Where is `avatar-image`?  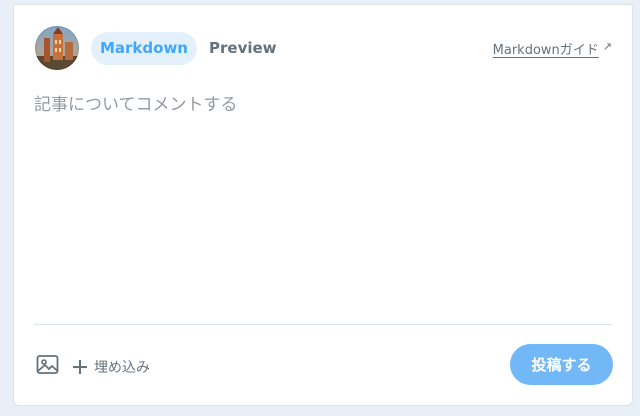 avatar-image is located at coordinates (57, 48).